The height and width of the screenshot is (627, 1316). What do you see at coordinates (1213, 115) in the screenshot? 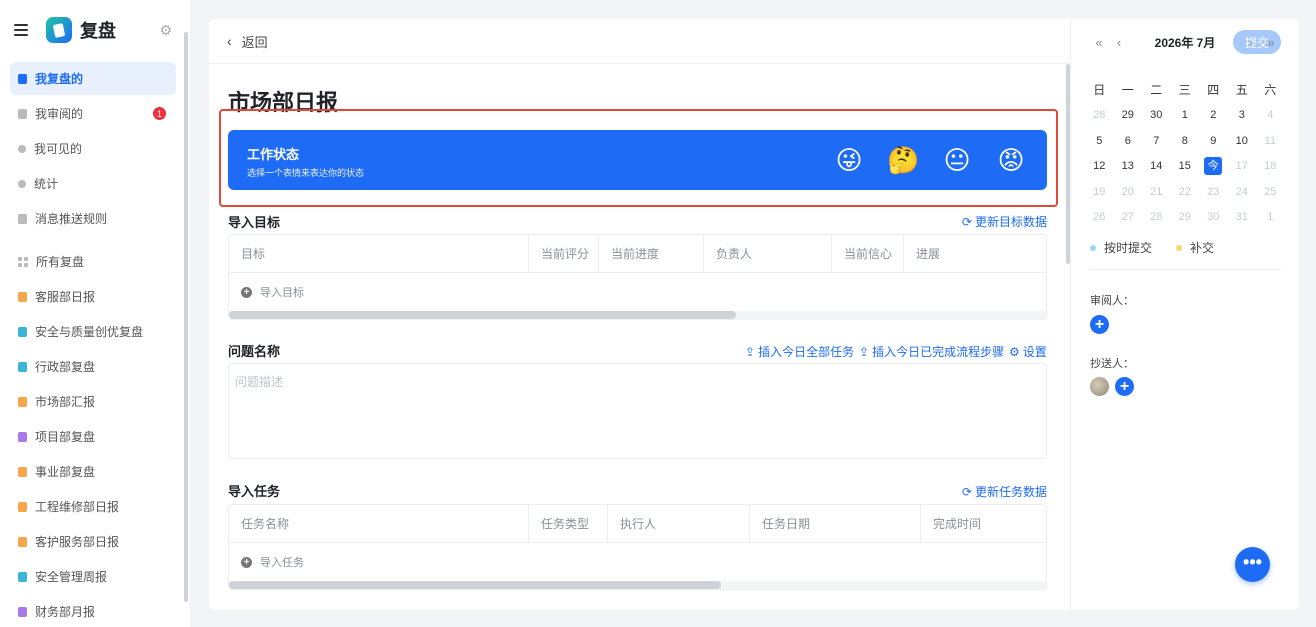
I see `calendar-day: 2` at bounding box center [1213, 115].